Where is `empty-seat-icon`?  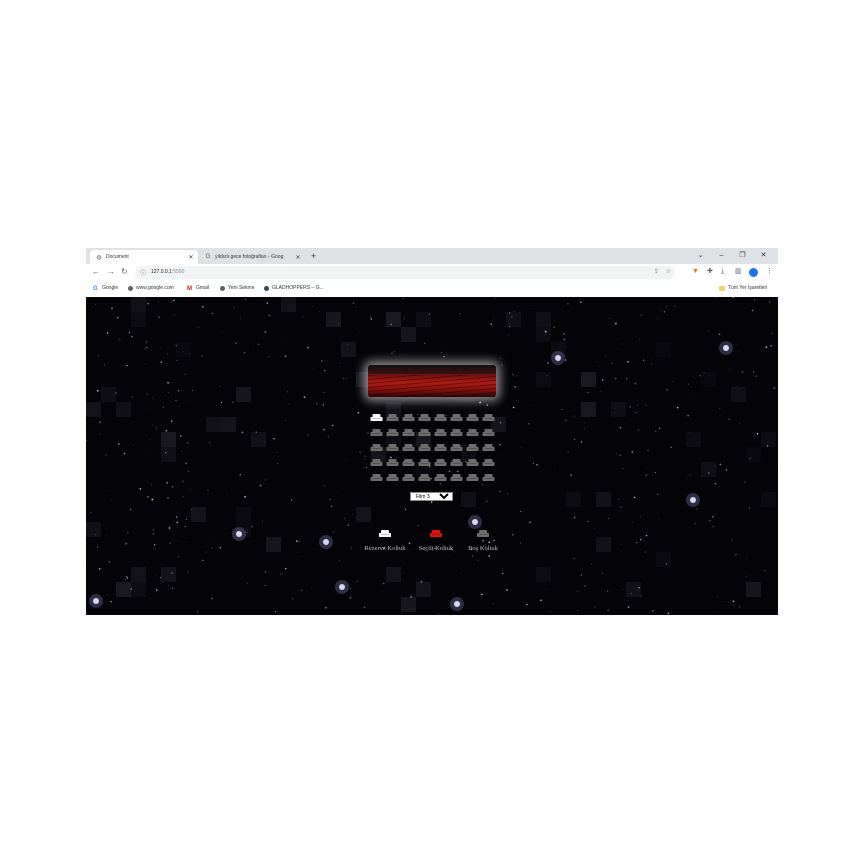 empty-seat-icon is located at coordinates (483, 533).